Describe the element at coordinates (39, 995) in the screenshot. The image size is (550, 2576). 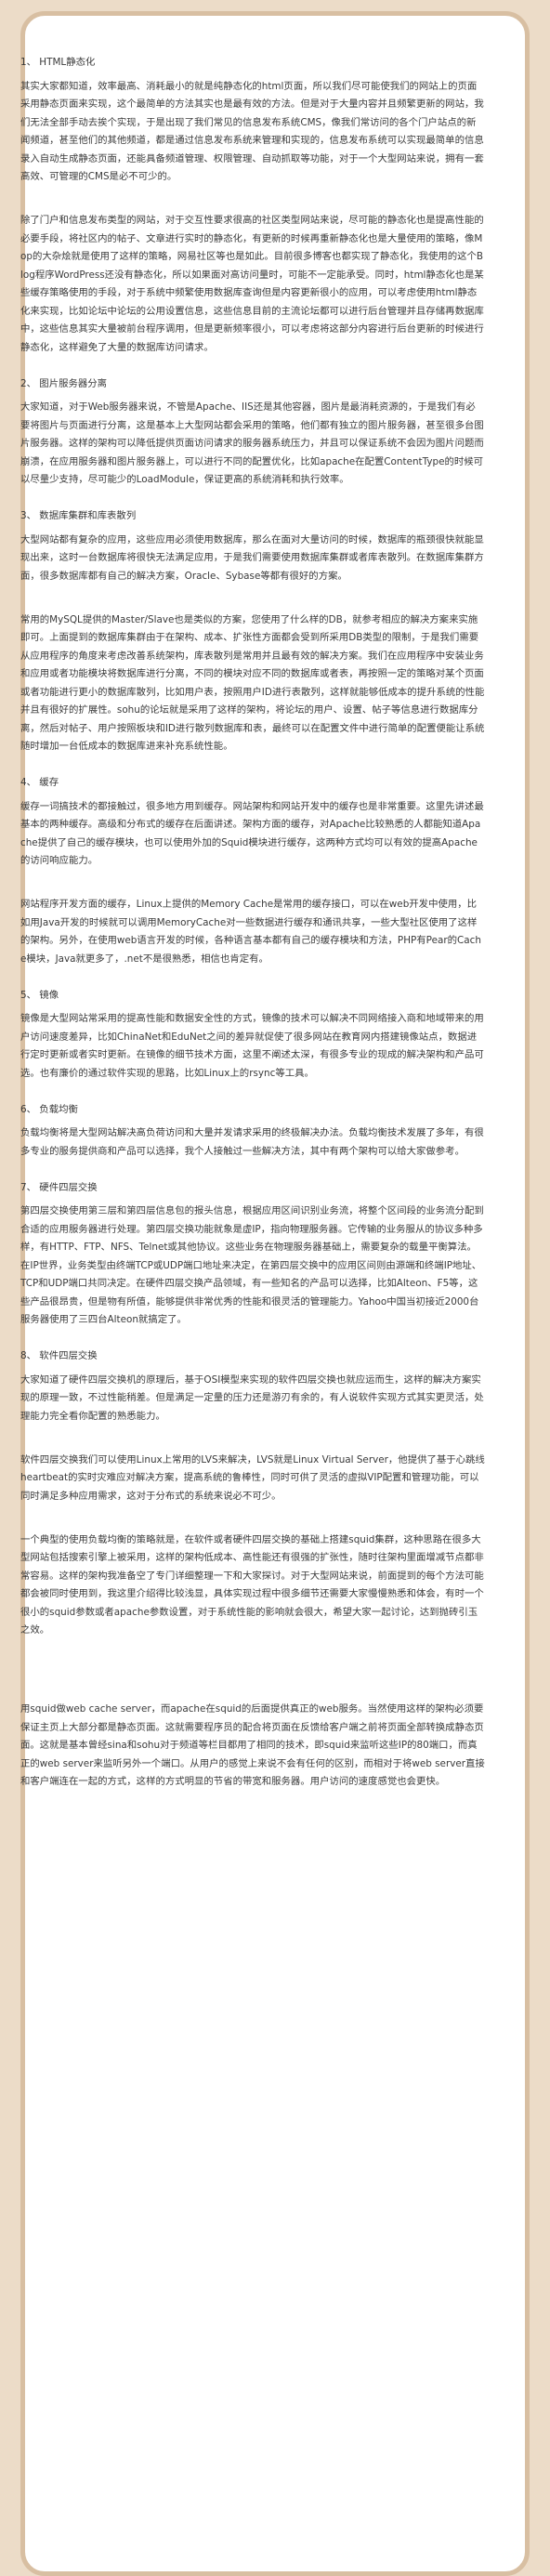
I see `section-title-mirror: 5、 镜像` at that location.